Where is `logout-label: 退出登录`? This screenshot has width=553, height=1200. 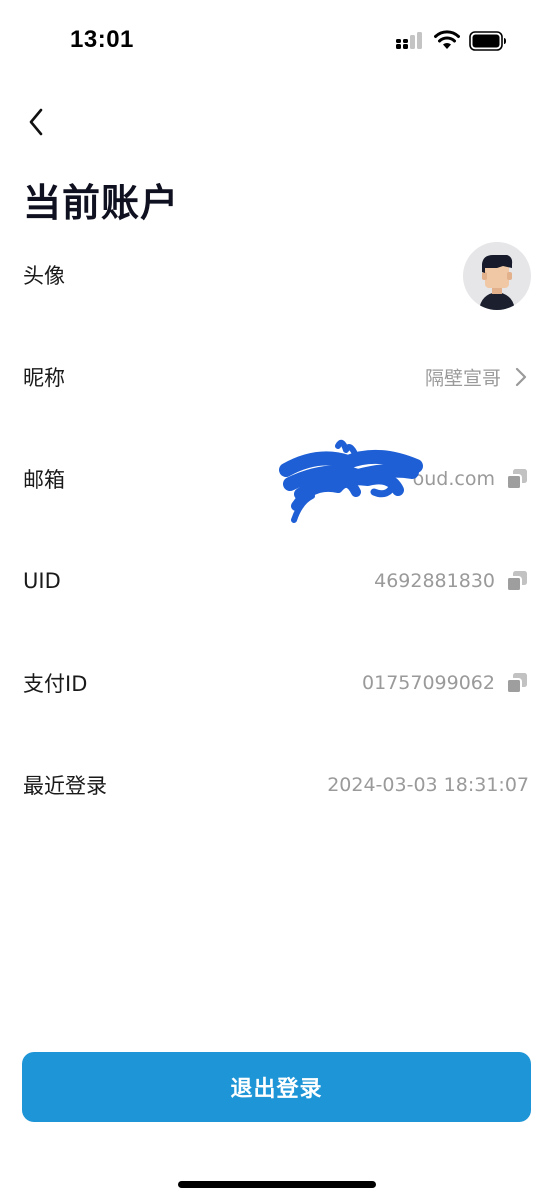 logout-label: 退出登录 is located at coordinates (276, 1089).